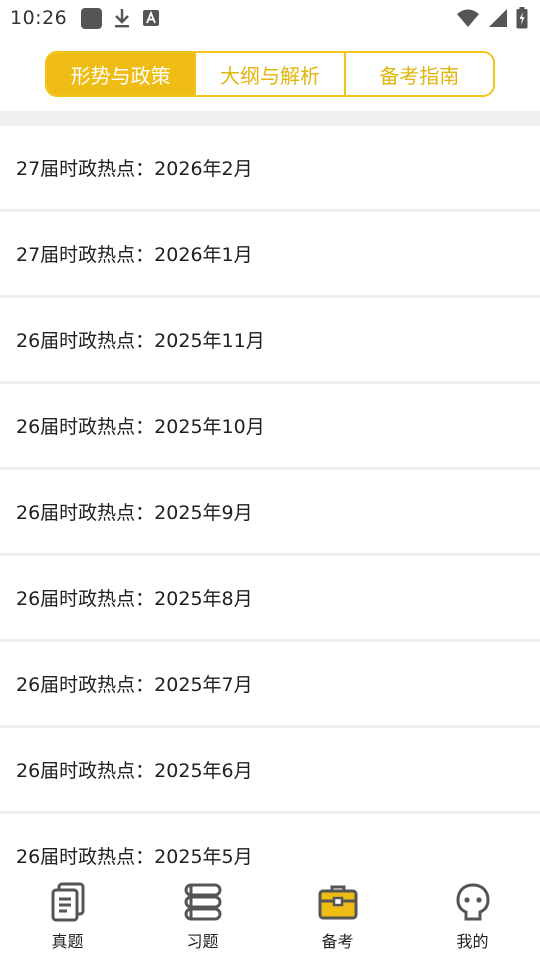 The width and height of the screenshot is (540, 960). I want to click on bottom-nav: 真题 习题 备考 我的, so click(270, 916).